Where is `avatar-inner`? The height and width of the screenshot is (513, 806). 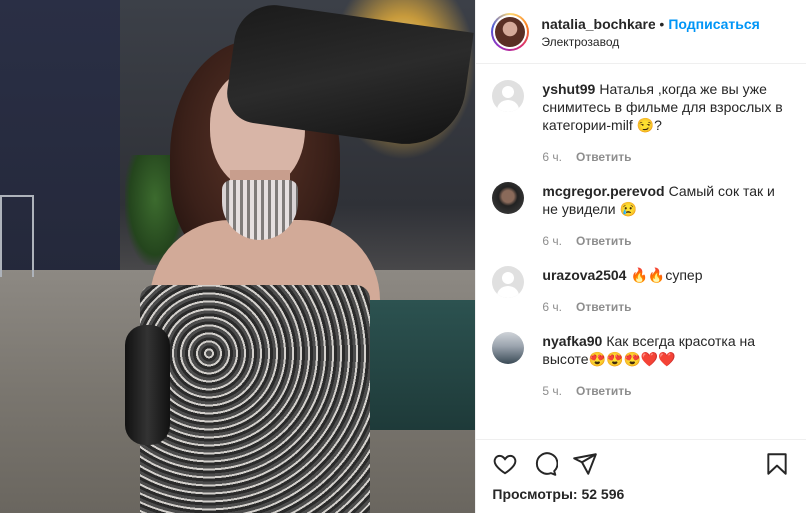 avatar-inner is located at coordinates (510, 31).